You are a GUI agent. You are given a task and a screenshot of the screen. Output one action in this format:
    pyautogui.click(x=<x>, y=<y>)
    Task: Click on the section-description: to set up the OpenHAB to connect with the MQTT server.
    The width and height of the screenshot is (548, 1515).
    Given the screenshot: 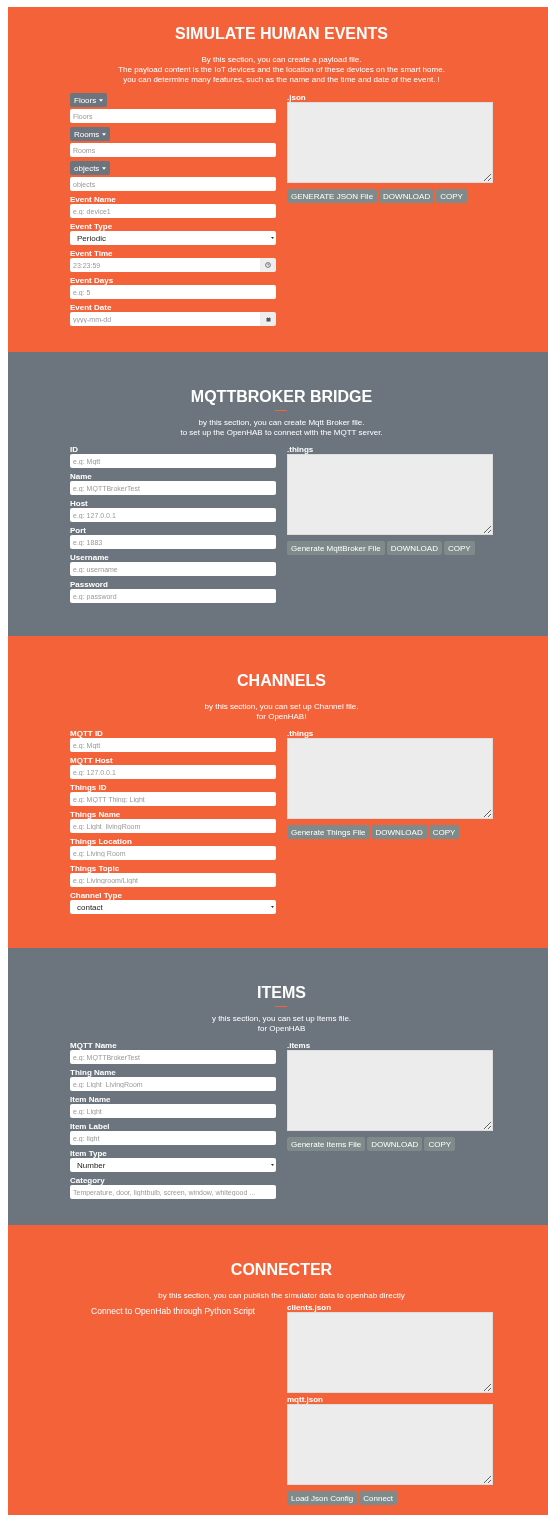 What is the action you would take?
    pyautogui.click(x=281, y=433)
    